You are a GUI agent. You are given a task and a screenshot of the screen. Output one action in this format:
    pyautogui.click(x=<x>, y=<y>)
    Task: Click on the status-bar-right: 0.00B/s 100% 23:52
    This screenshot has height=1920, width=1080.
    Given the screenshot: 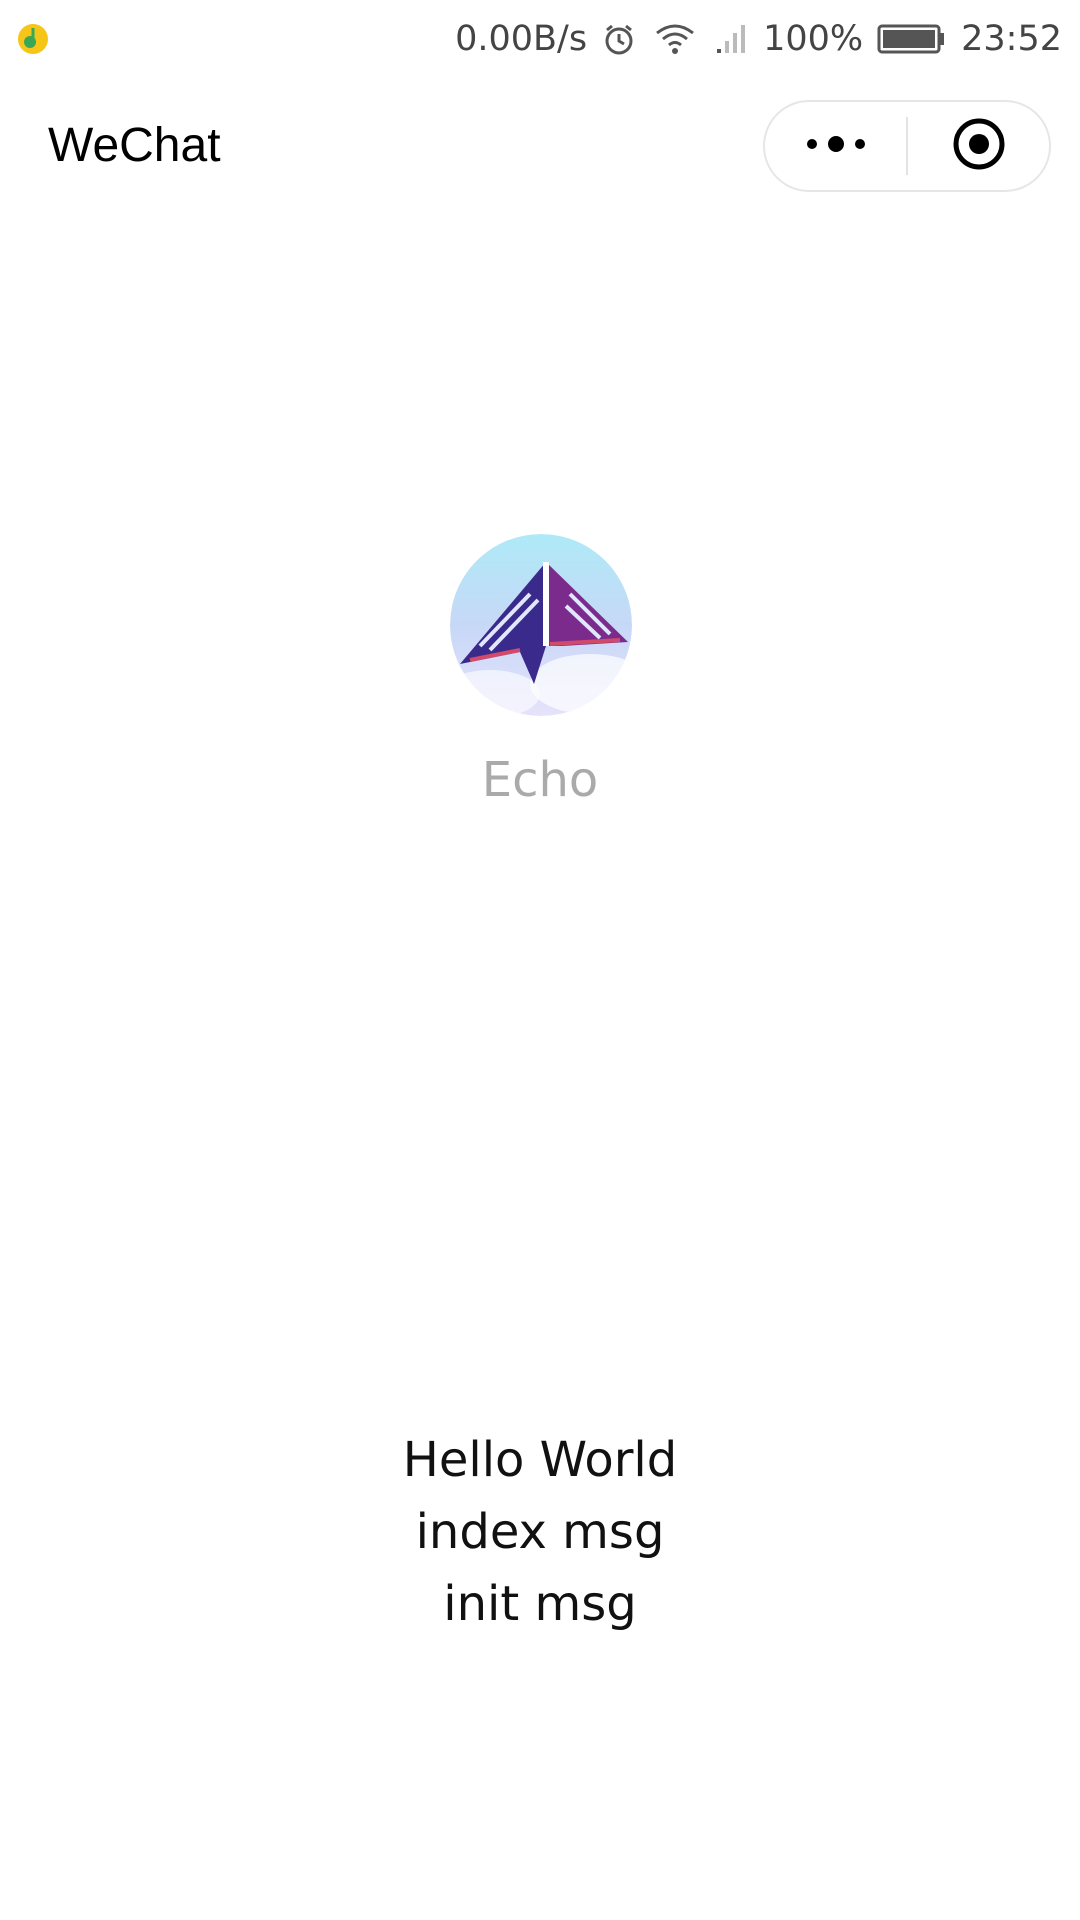 What is the action you would take?
    pyautogui.click(x=758, y=39)
    